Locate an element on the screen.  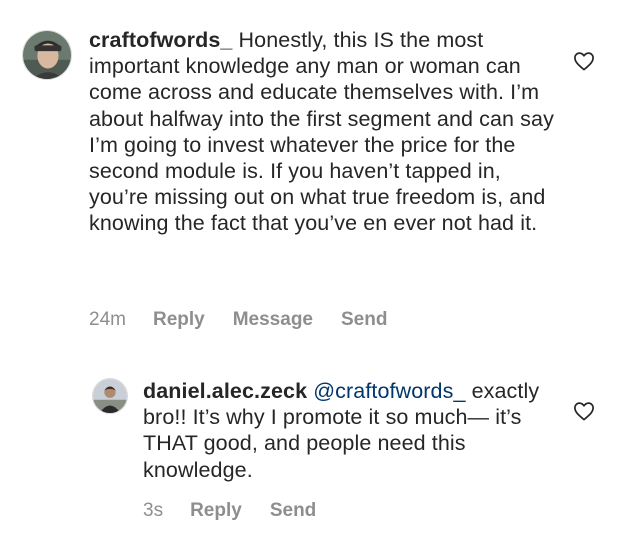
comment-meta: 24m Reply Message Send is located at coordinates (252, 320).